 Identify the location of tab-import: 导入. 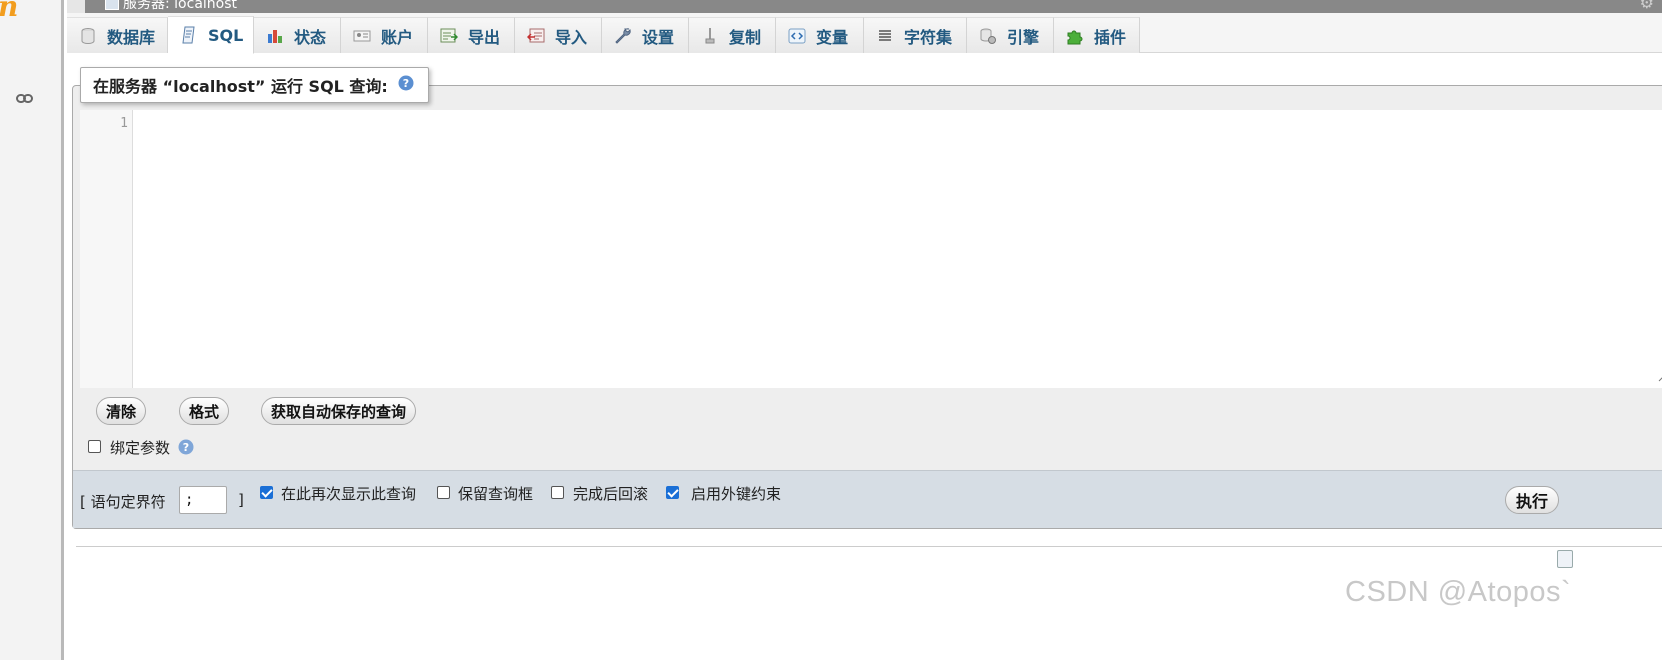
(558, 35).